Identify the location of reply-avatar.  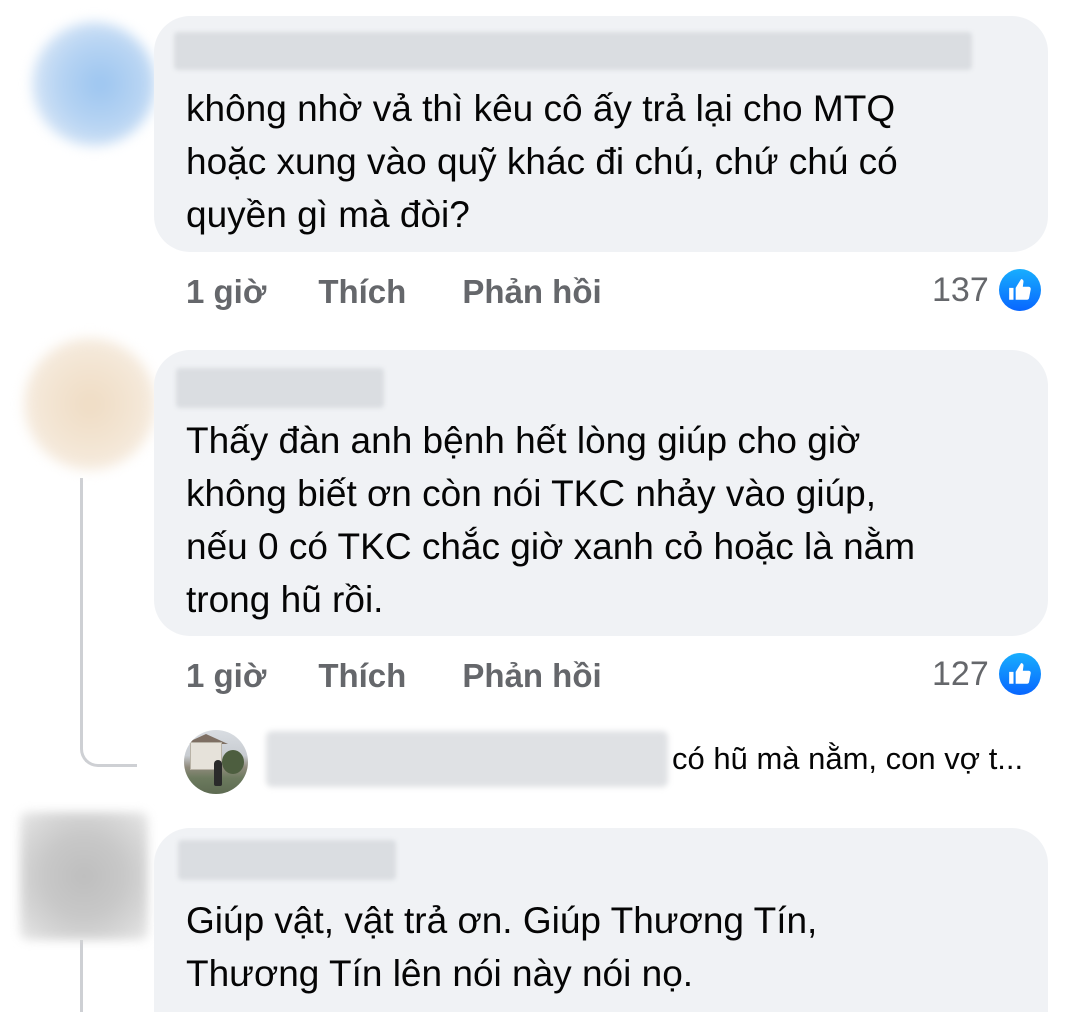
(216, 762).